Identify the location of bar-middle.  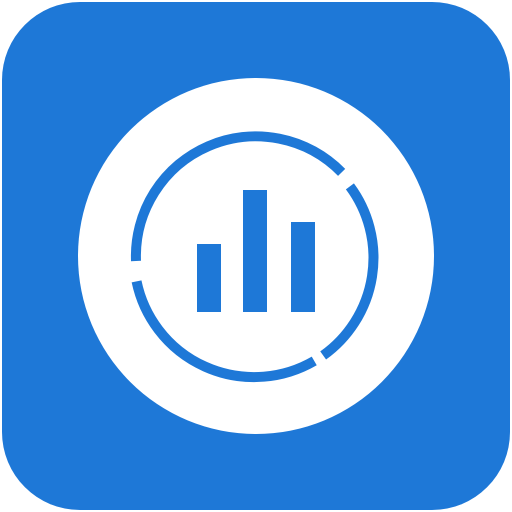
(255, 251).